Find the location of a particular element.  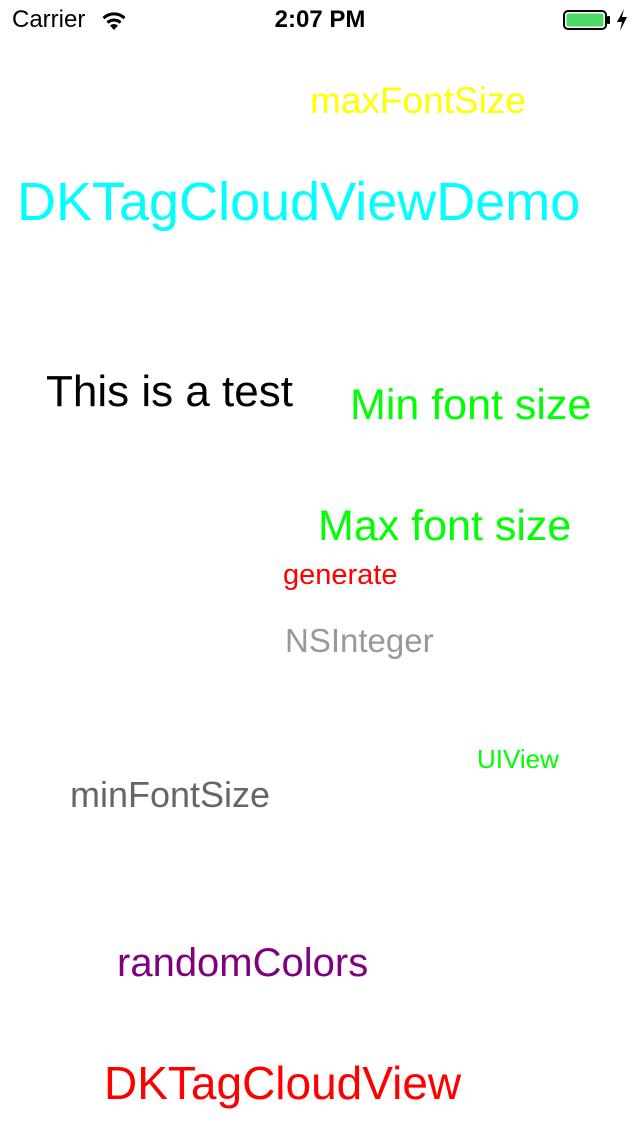

tag-minfontsize: minFontSize is located at coordinates (170, 795).